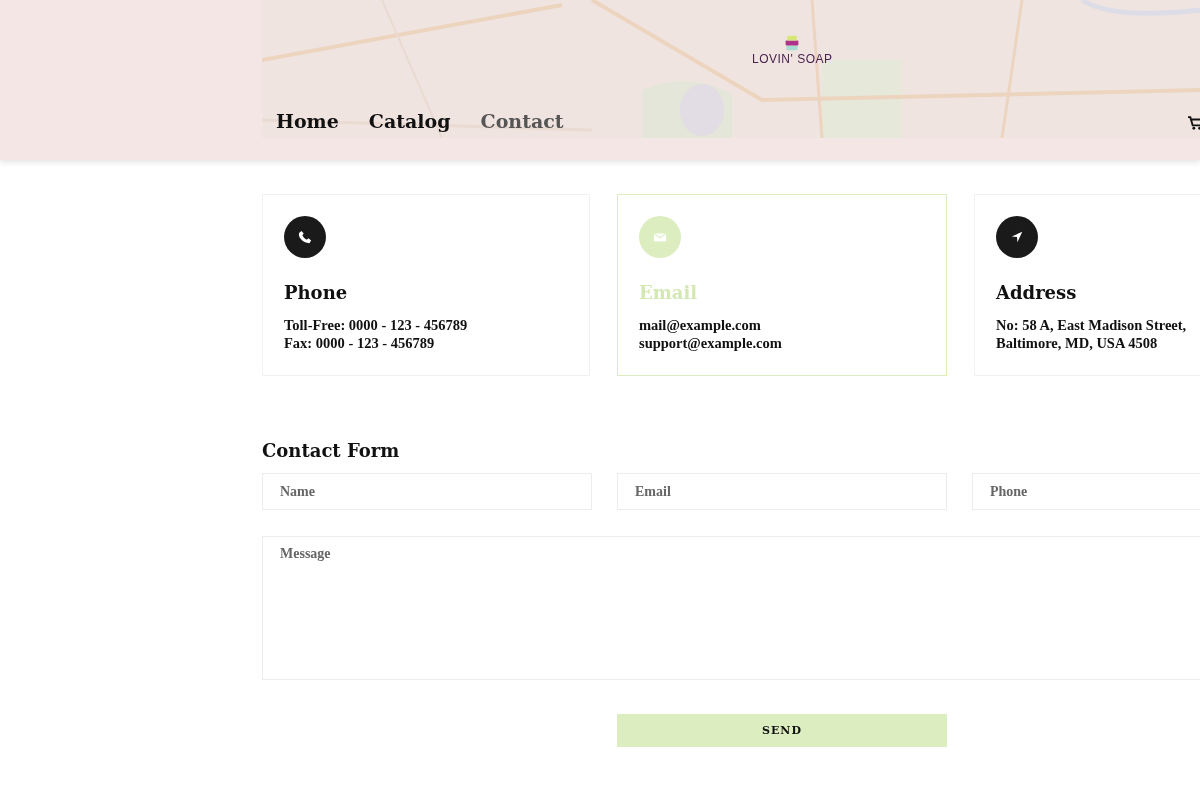 This screenshot has width=1200, height=800. I want to click on card-text: Fax: 0000 - 123 - 456789, so click(360, 343).